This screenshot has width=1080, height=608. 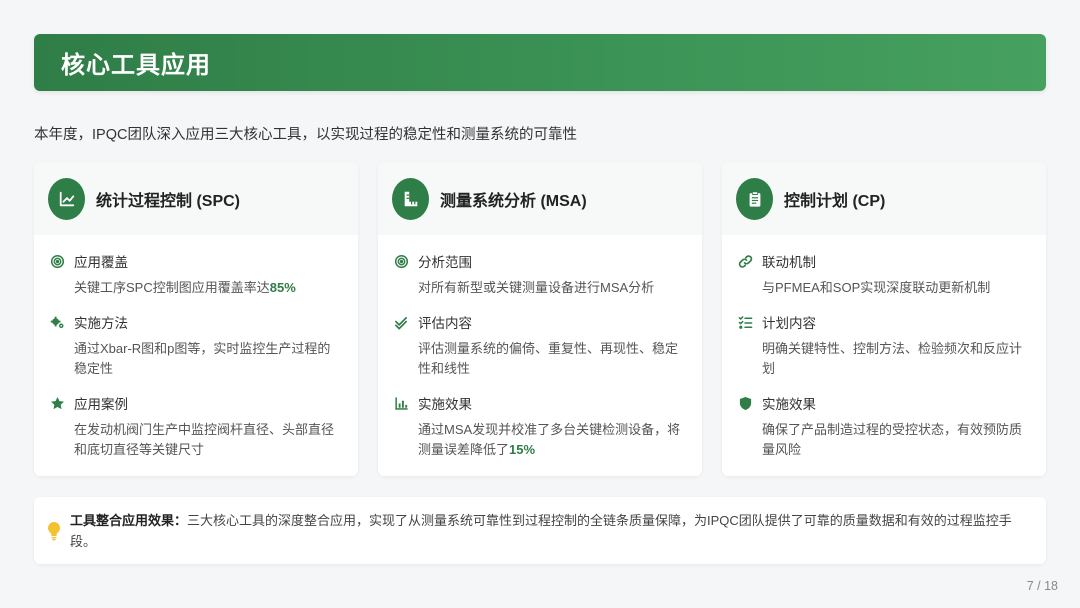 I want to click on page-subtitle: 本年度，IPQC团队深入应用三大核心工具，以实现过程的稳定性和测量系统的可靠性, so click(x=305, y=135).